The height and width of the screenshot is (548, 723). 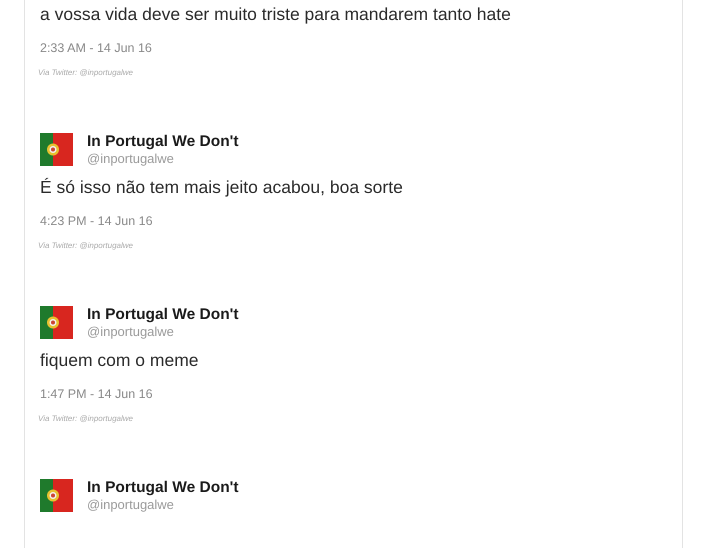 I want to click on tweet-timestamp: 2:33 AM - 14 Jun 16, so click(x=96, y=48).